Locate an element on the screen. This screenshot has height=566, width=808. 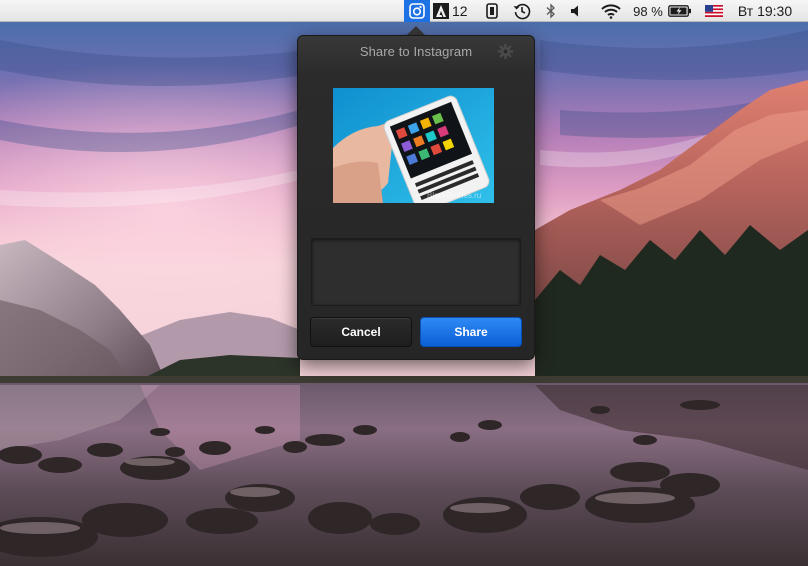
photo-watermark: BlackBerries.ru is located at coordinates (454, 195).